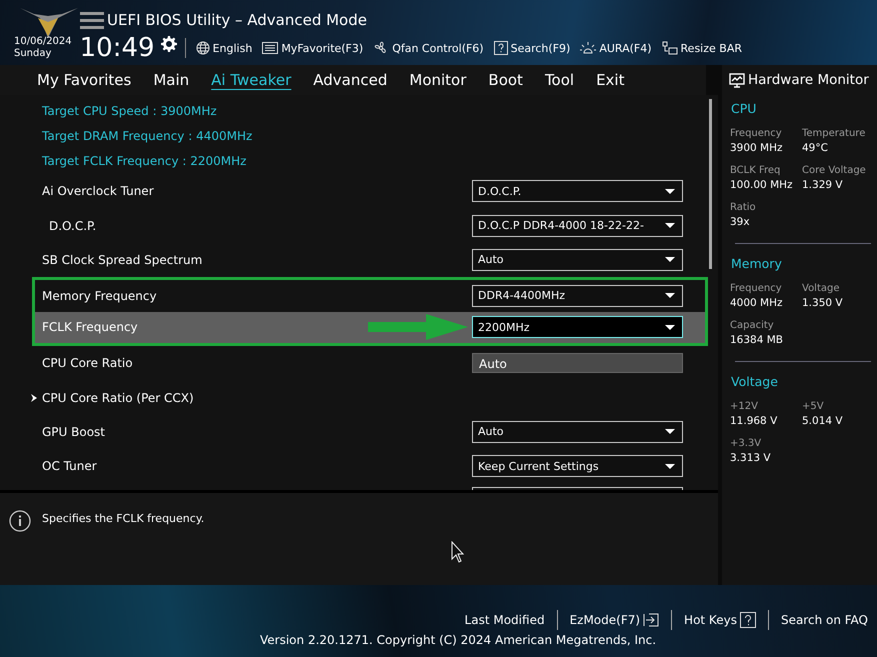 This screenshot has width=877, height=657. Describe the element at coordinates (129, 111) in the screenshot. I see `target-info-text: Target CPU Speed : 3900MHz` at that location.